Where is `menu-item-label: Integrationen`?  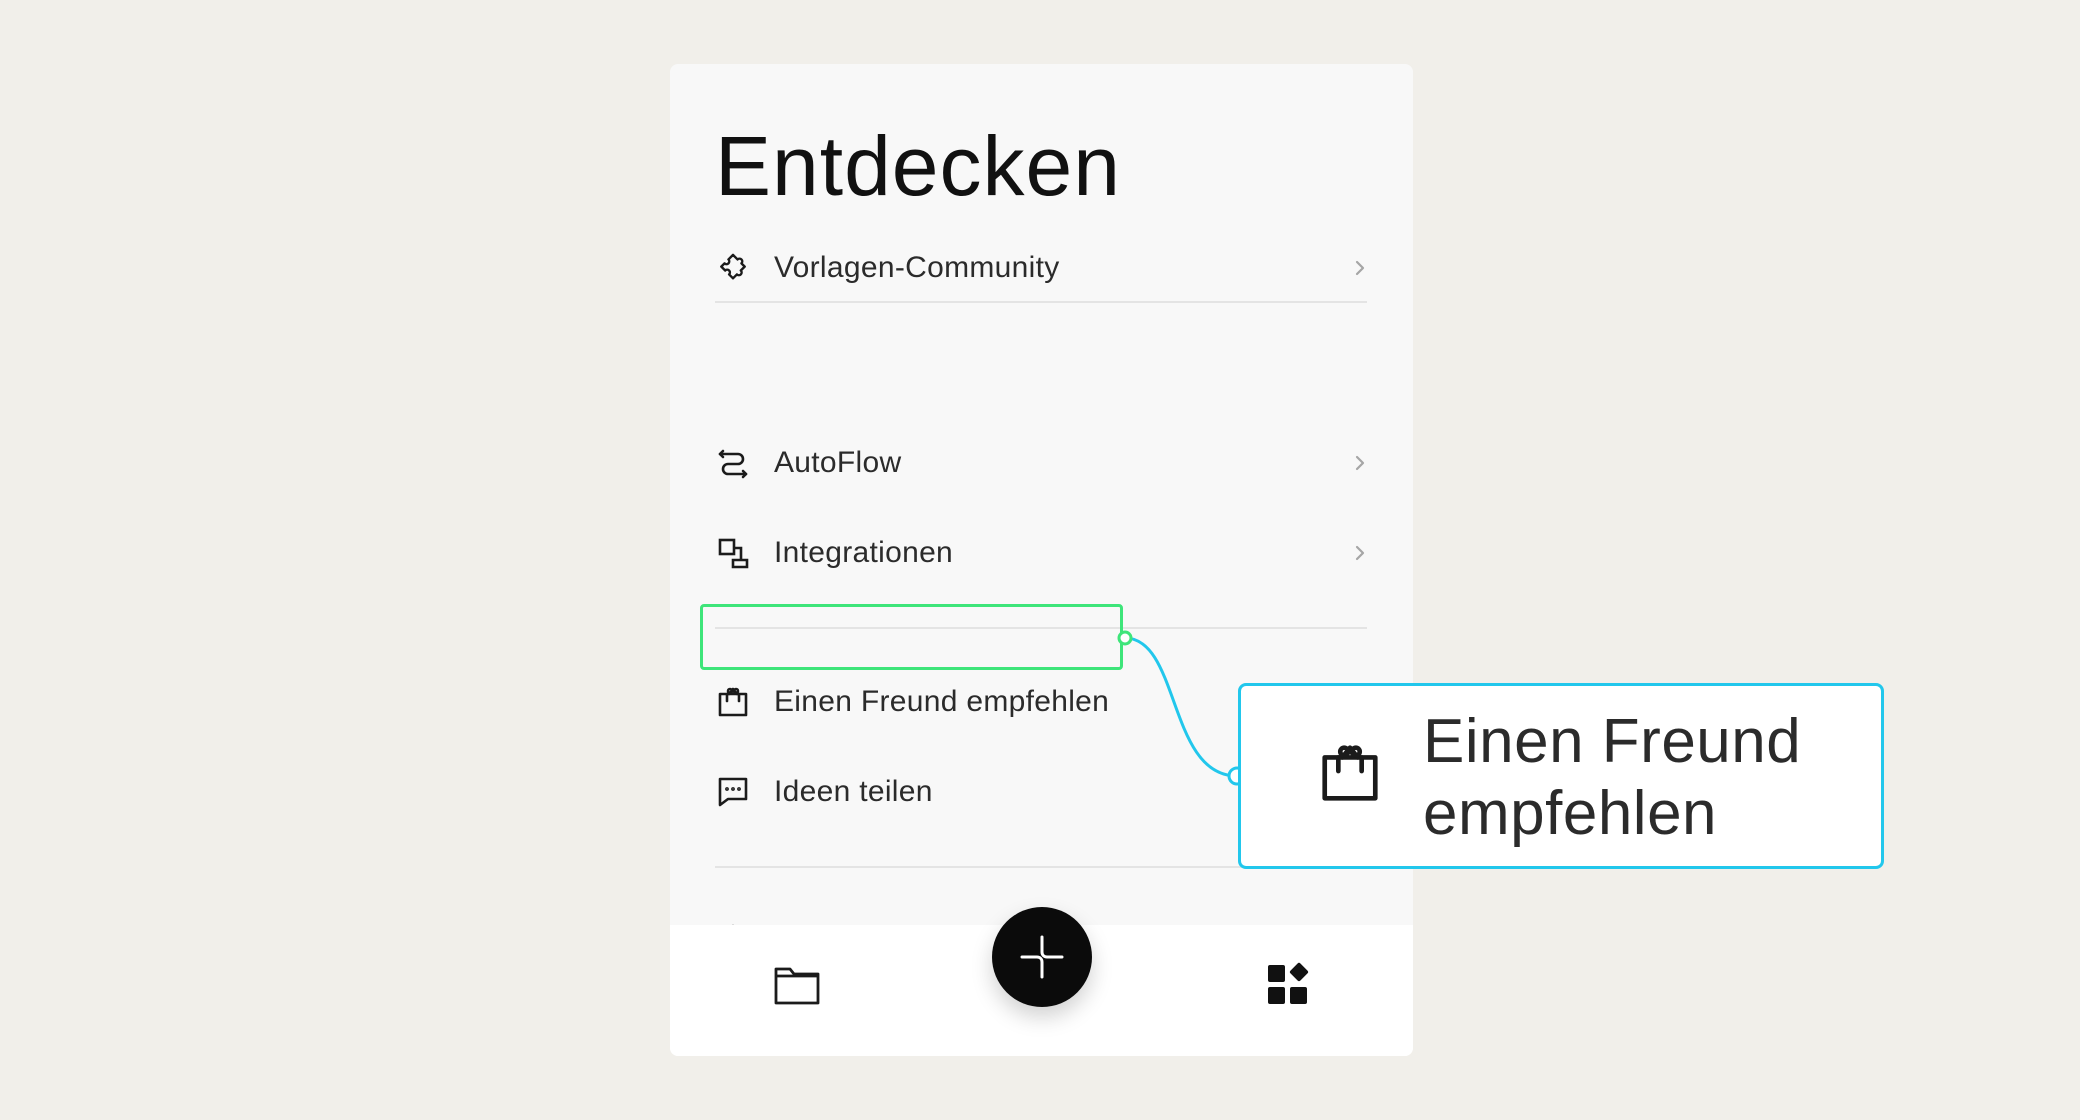
menu-item-label: Integrationen is located at coordinates (864, 552).